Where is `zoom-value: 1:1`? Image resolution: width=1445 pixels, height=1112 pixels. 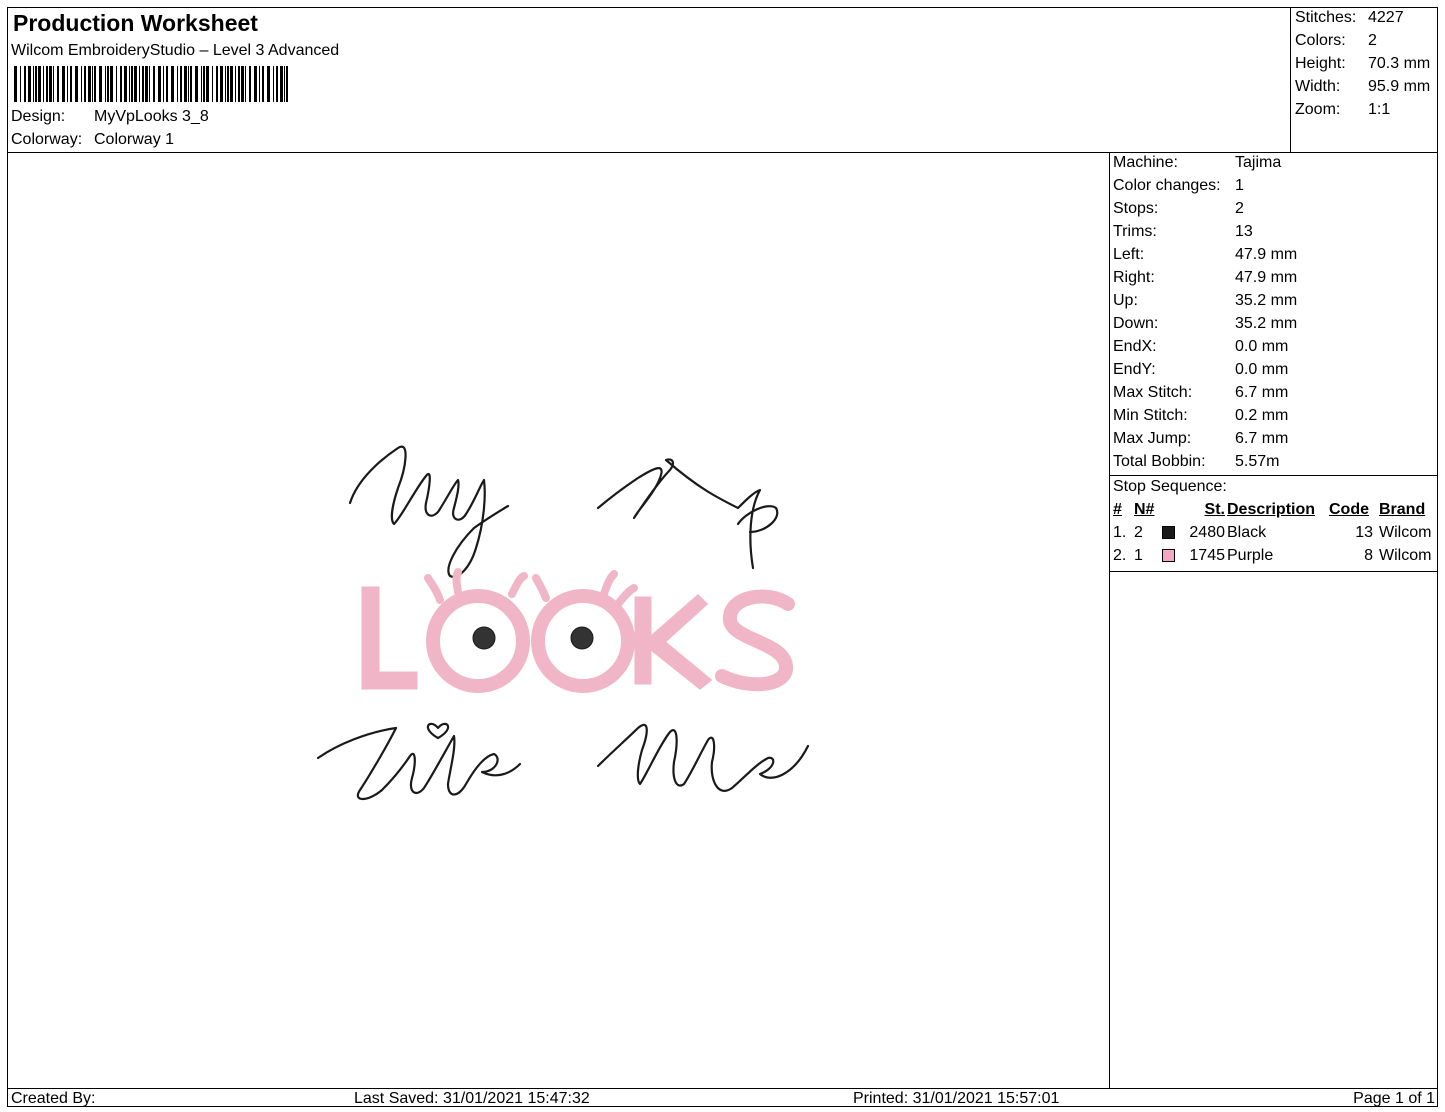 zoom-value: 1:1 is located at coordinates (1379, 109).